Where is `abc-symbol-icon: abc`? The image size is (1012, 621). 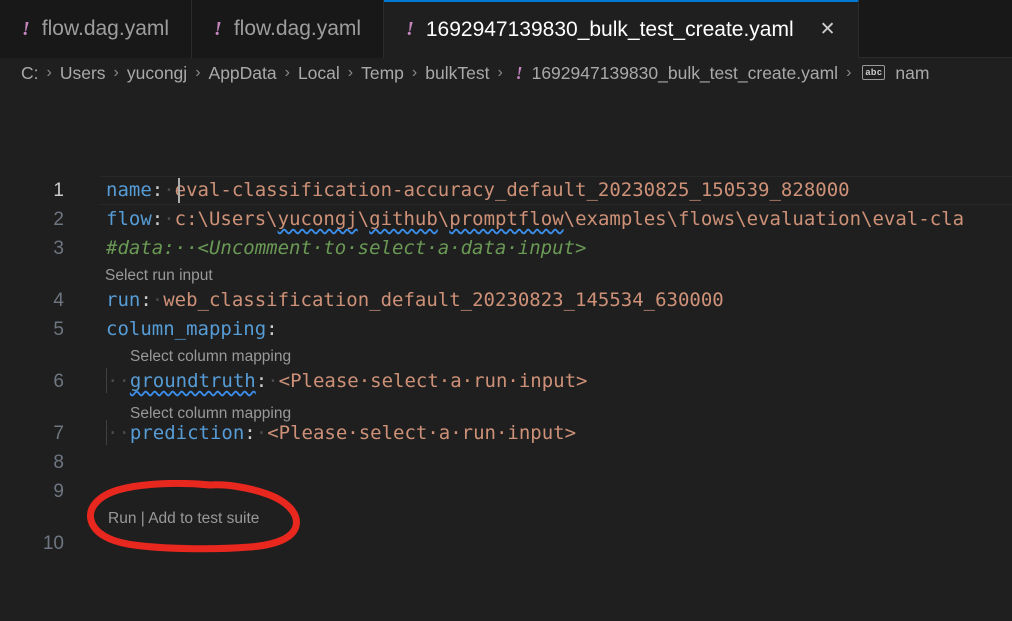
abc-symbol-icon: abc is located at coordinates (874, 72).